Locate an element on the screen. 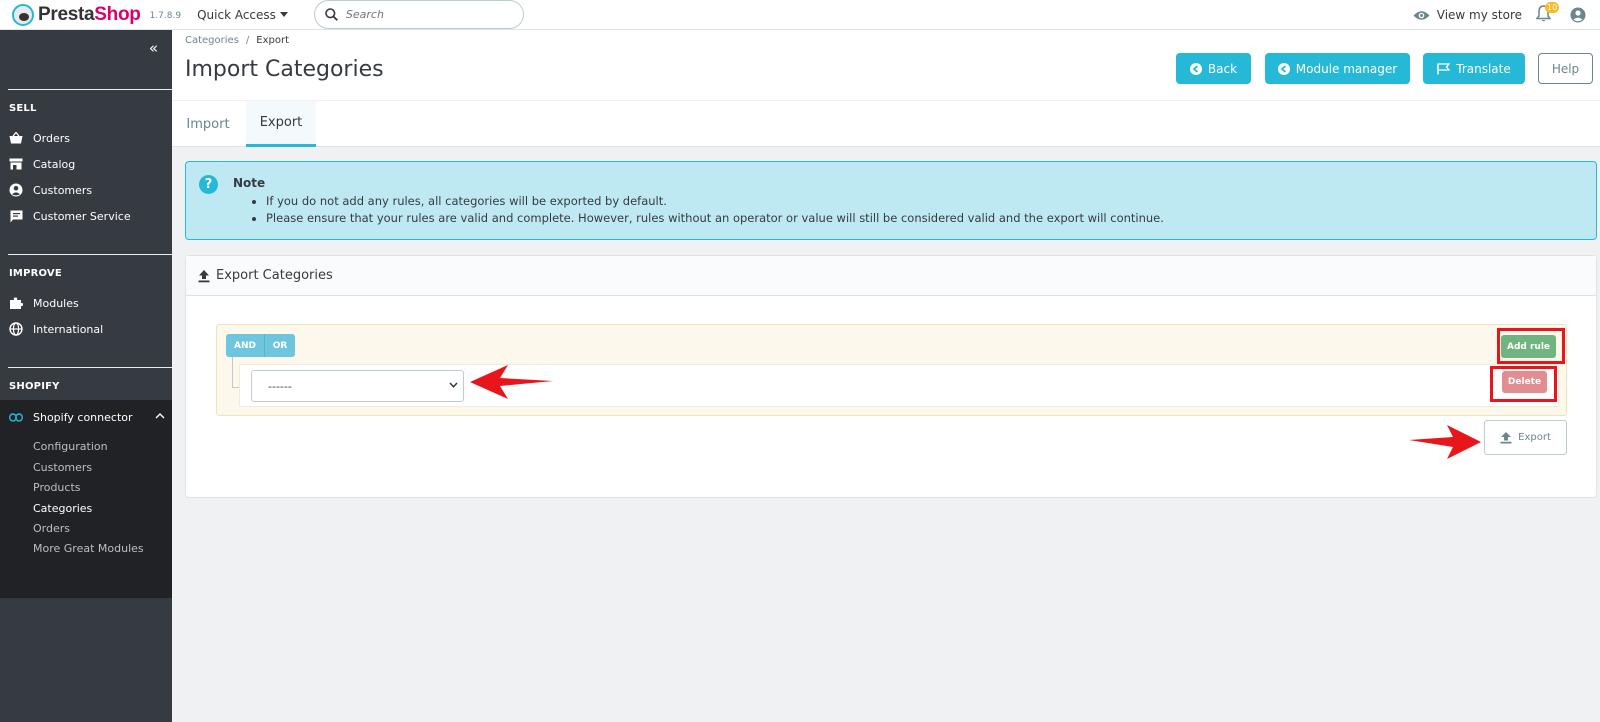 This screenshot has width=1600, height=722. sidebar-item-customers: Customers is located at coordinates (50, 190).